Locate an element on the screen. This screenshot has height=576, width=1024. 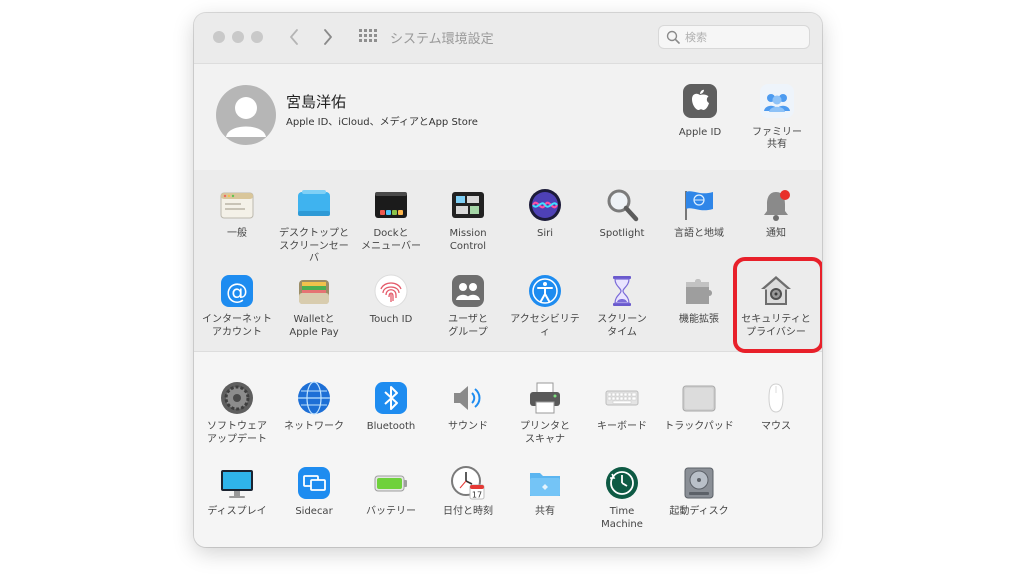
pane-spotlight-label: Spotlight is located at coordinates (622, 233).